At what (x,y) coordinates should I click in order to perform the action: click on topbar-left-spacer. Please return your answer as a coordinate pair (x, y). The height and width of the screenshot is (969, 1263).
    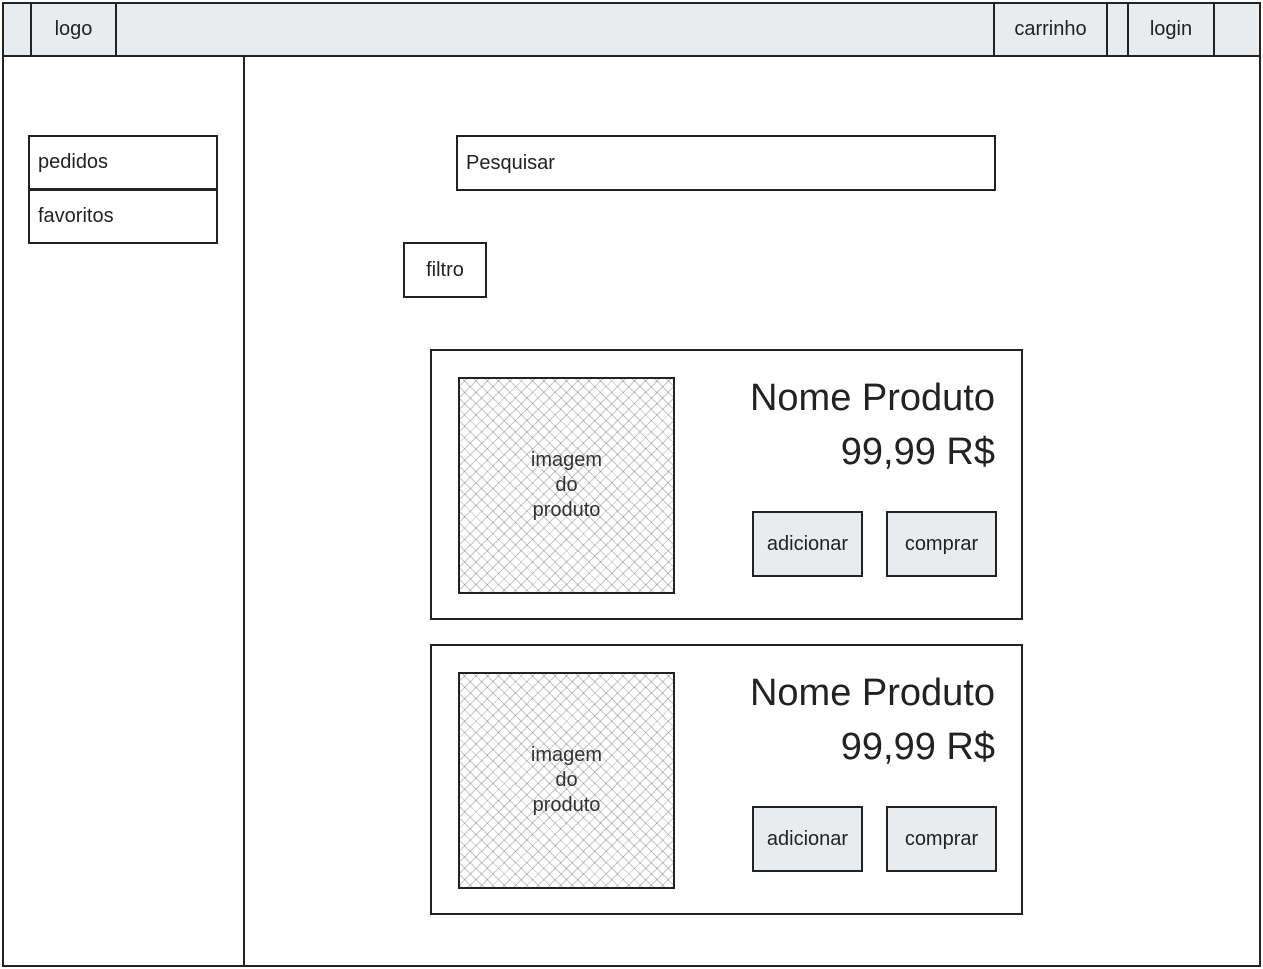
    Looking at the image, I should click on (17, 29).